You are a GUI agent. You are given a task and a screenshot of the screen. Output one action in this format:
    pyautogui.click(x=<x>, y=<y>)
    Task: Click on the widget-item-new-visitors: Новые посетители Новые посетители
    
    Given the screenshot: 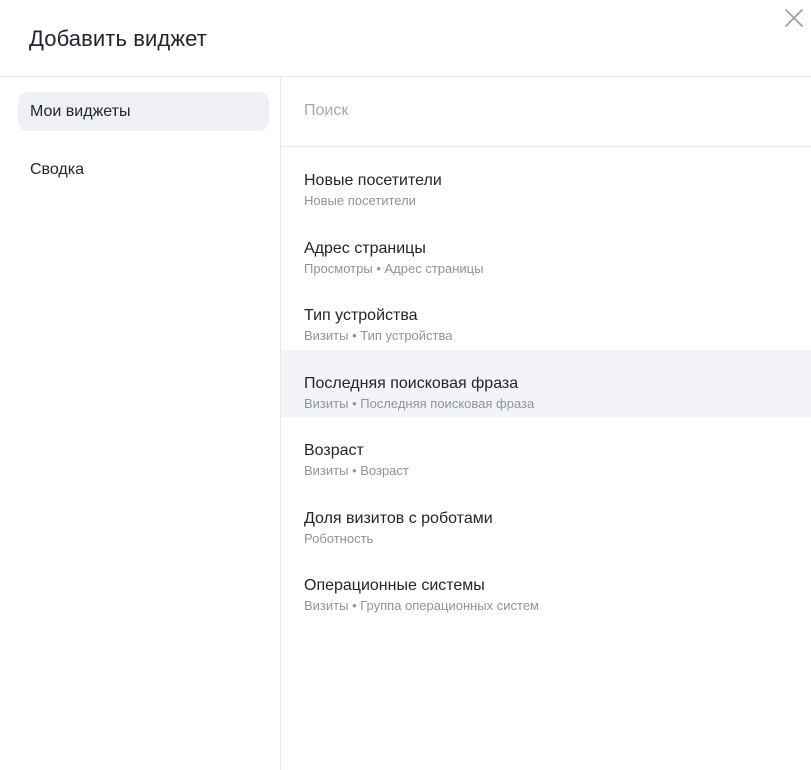 What is the action you would take?
    pyautogui.click(x=546, y=181)
    